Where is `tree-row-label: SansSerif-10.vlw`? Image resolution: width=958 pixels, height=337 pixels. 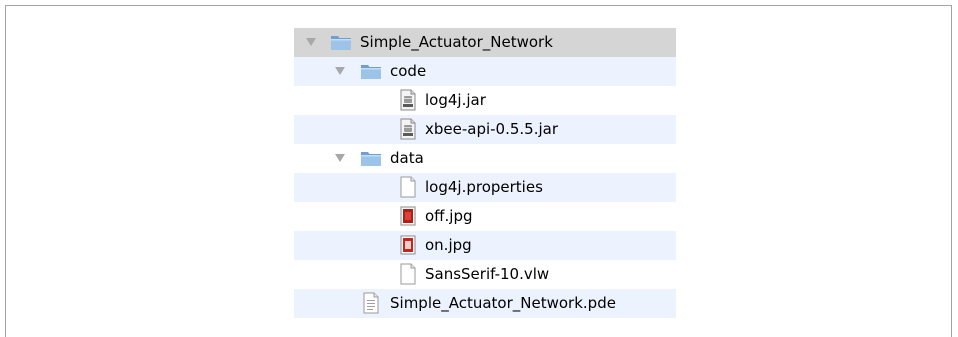
tree-row-label: SansSerif-10.vlw is located at coordinates (487, 274).